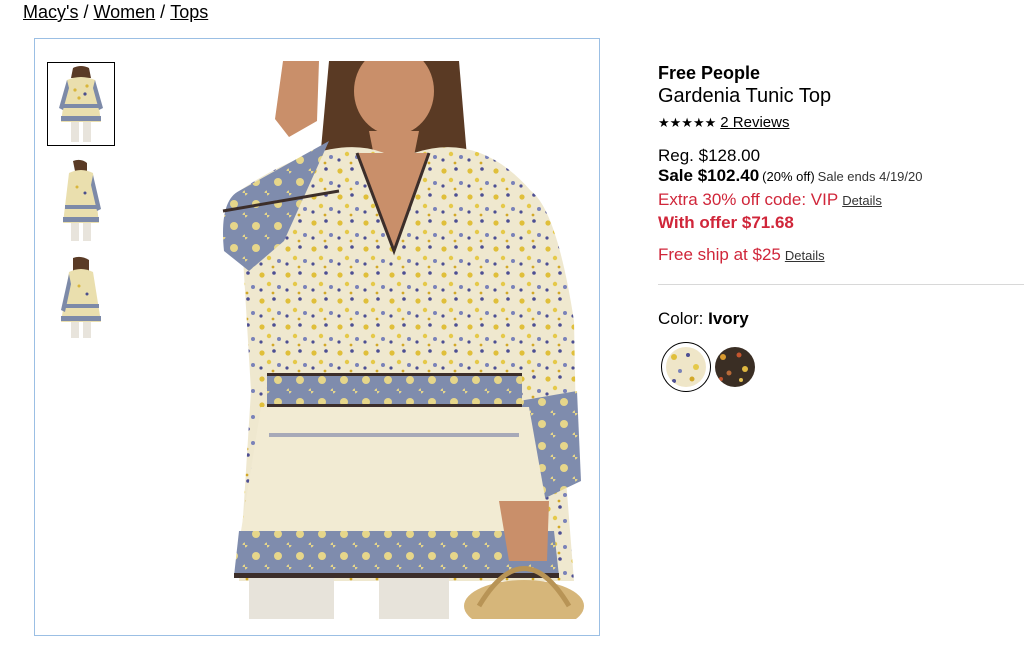 Image resolution: width=1024 pixels, height=655 pixels. Describe the element at coordinates (862, 200) in the screenshot. I see `promo-details-link: Details` at that location.